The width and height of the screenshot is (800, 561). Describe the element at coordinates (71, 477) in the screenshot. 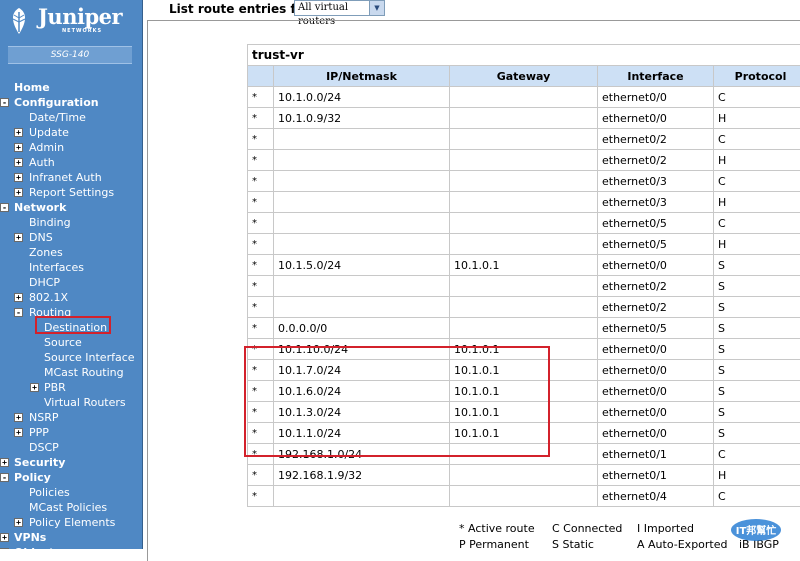

I see `sidebar-item-policy: -Policy` at that location.